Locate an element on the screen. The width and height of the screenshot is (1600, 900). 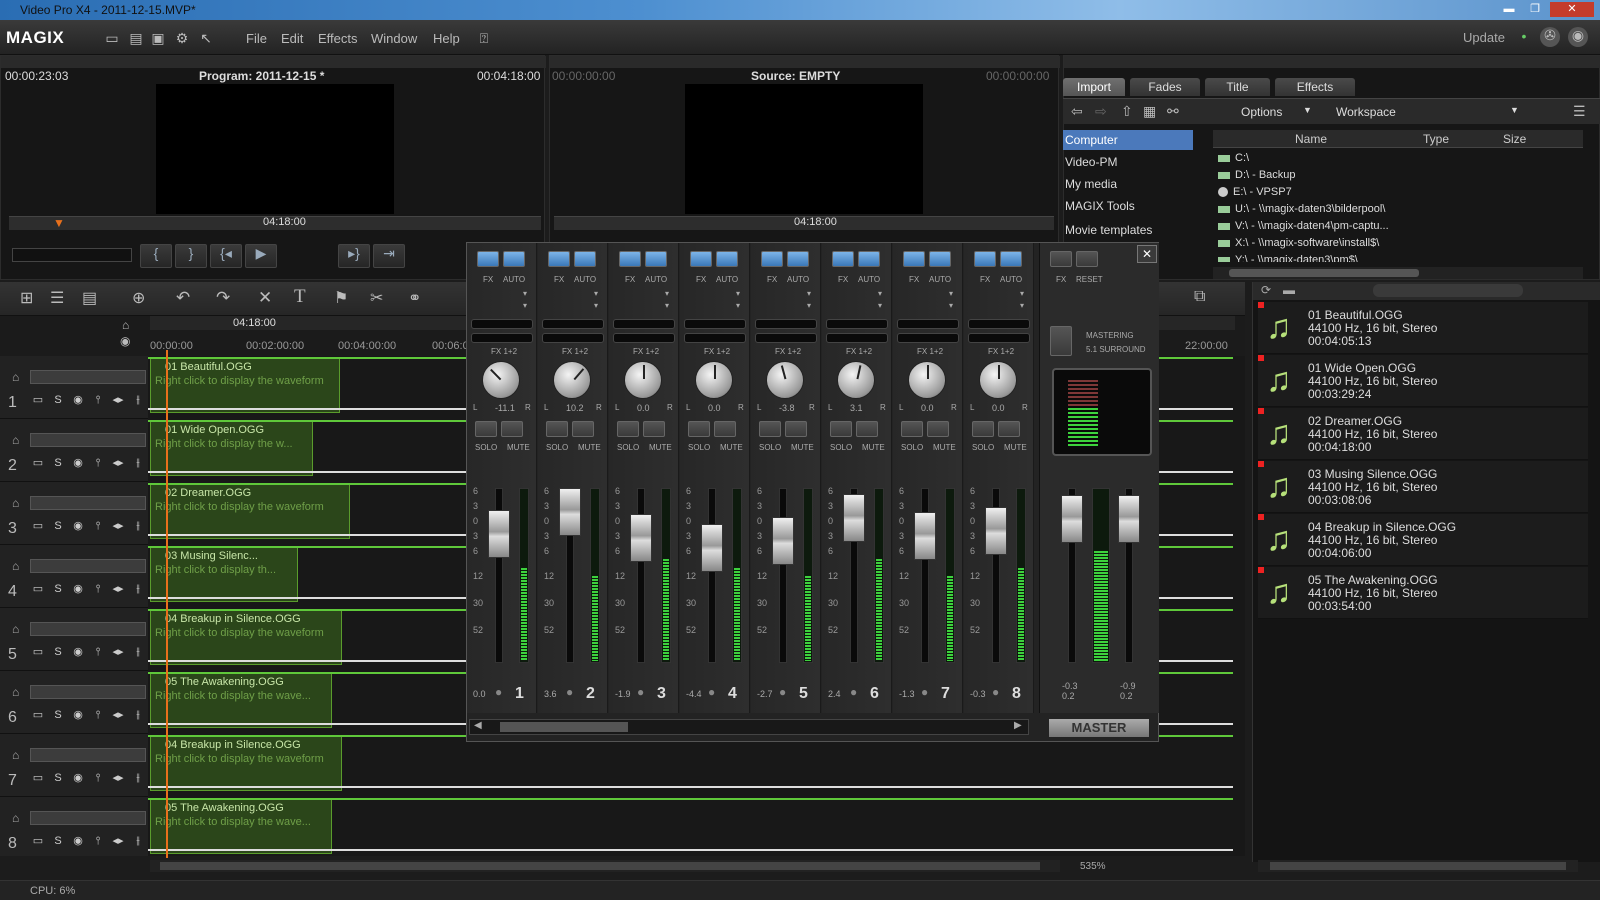
record-icon: ◉ is located at coordinates (1578, 37).